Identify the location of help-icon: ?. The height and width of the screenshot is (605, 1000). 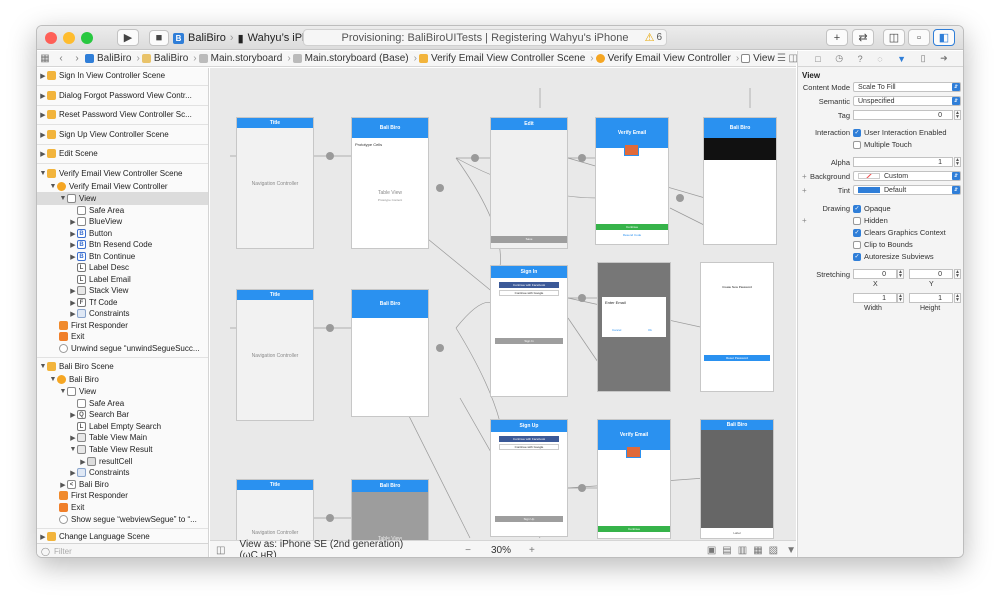
(860, 59).